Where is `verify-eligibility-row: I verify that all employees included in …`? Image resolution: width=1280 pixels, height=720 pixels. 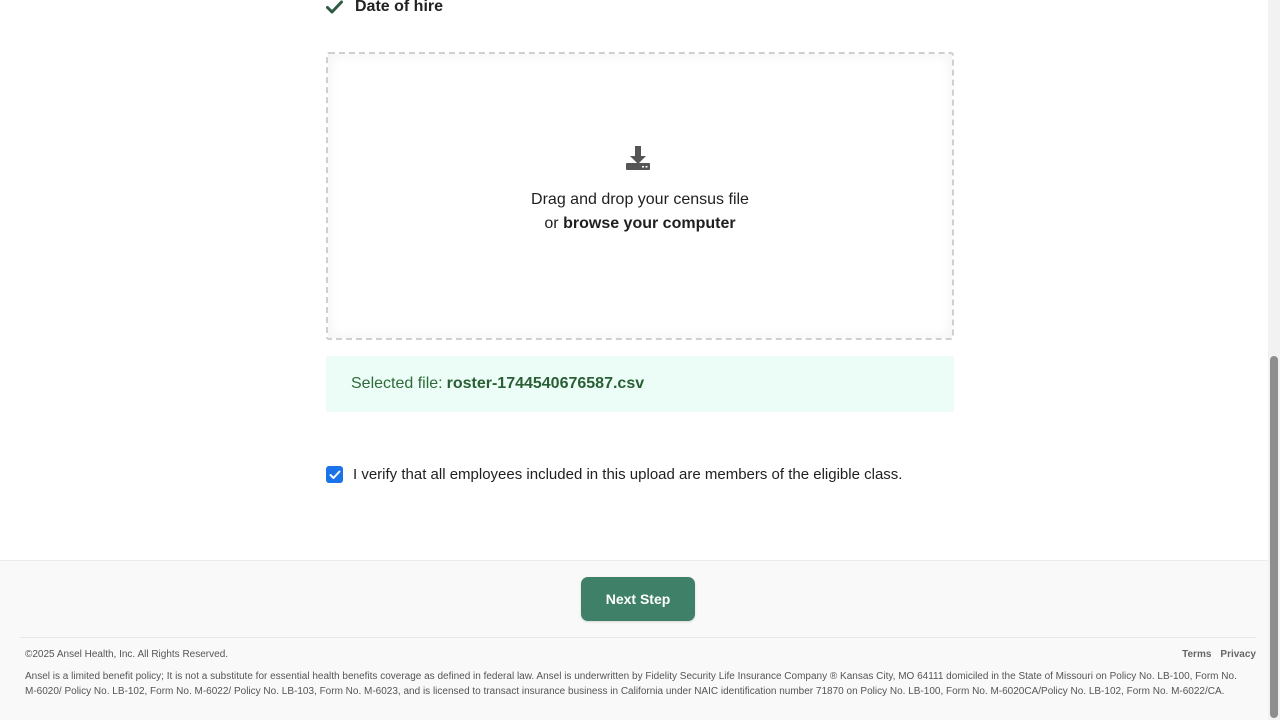
verify-eligibility-row: I verify that all employees included in … is located at coordinates (614, 474).